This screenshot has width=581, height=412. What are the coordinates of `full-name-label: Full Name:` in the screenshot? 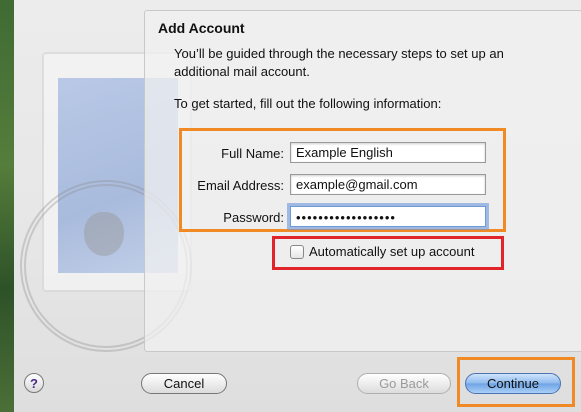 It's located at (252, 153).